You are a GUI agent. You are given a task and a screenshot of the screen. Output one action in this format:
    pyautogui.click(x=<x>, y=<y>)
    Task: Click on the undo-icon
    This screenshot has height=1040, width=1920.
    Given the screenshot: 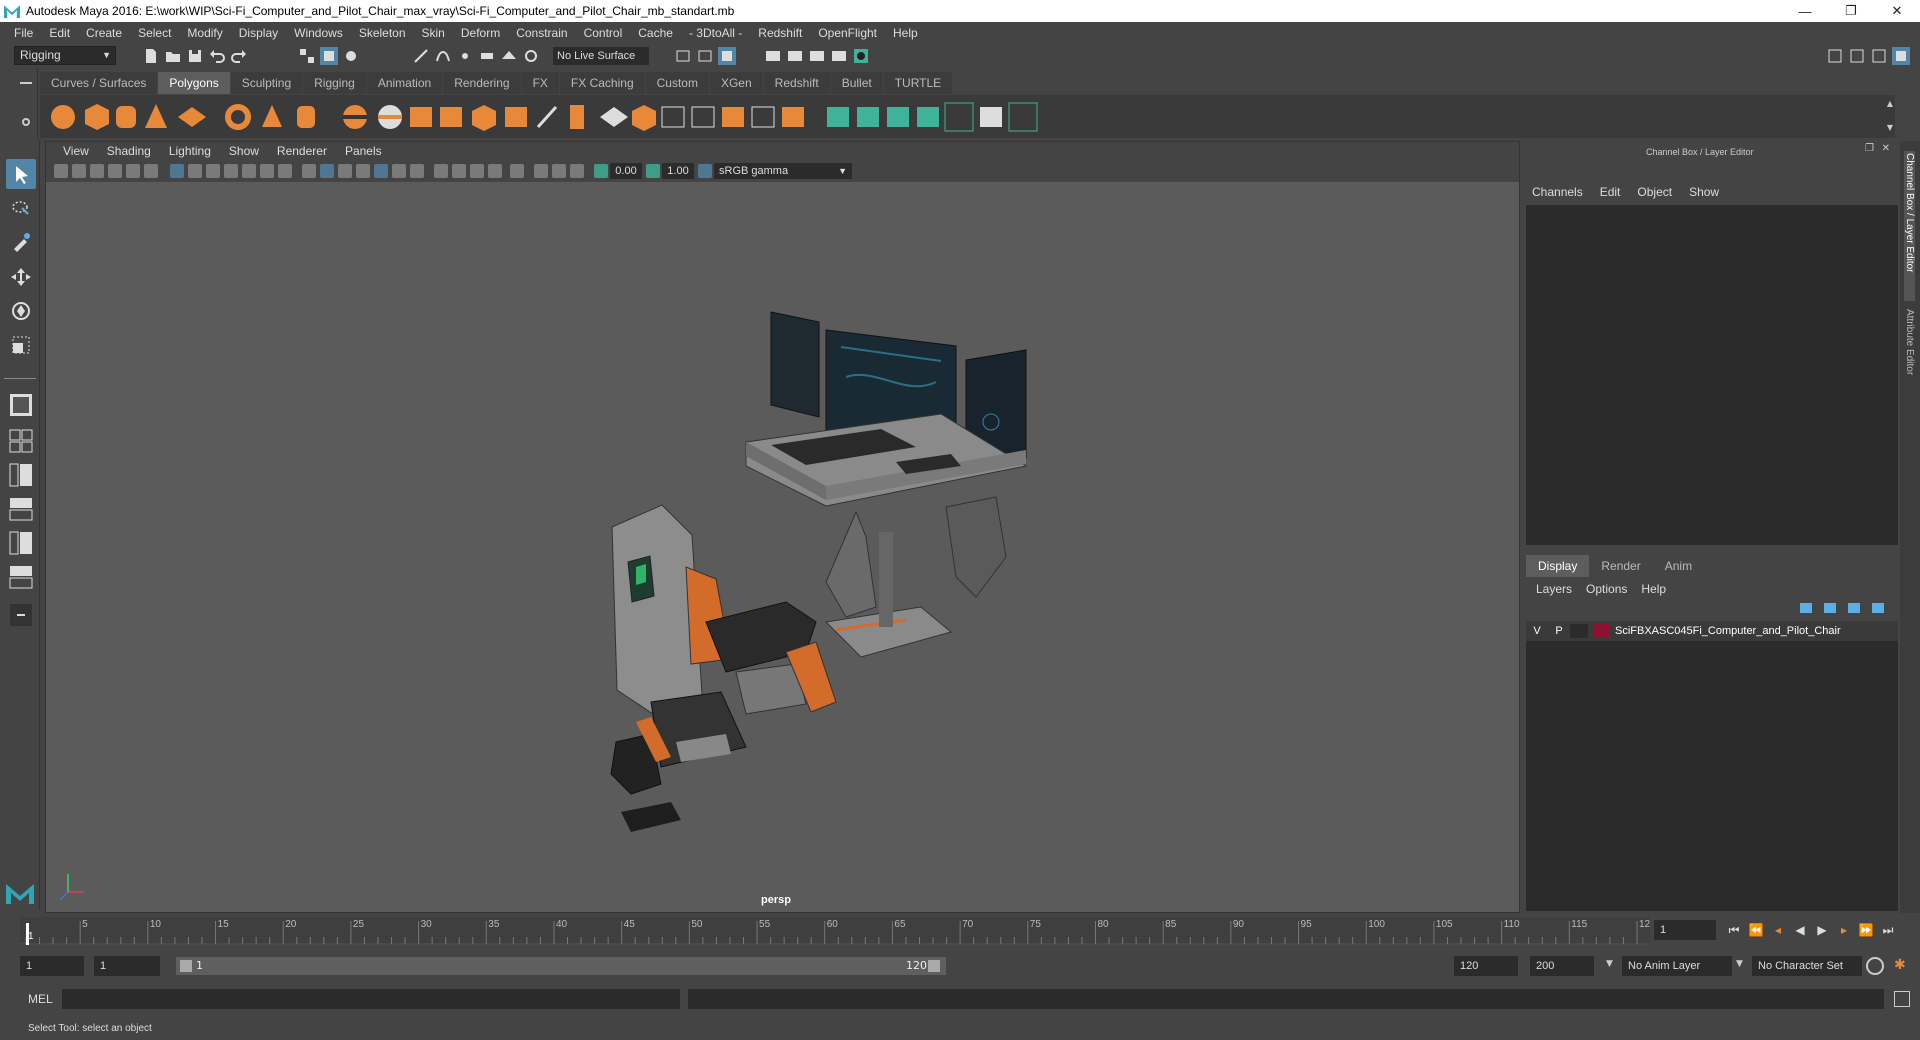 What is the action you would take?
    pyautogui.click(x=217, y=56)
    